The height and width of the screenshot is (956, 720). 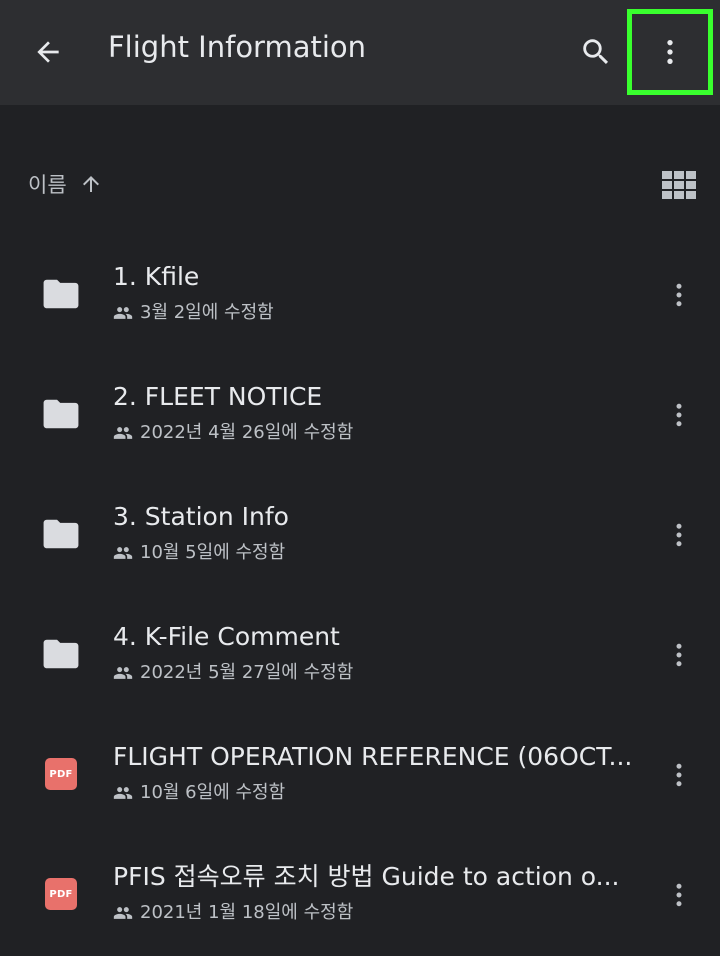 I want to click on modified-date: 10월 5일에 수정함, so click(x=213, y=552).